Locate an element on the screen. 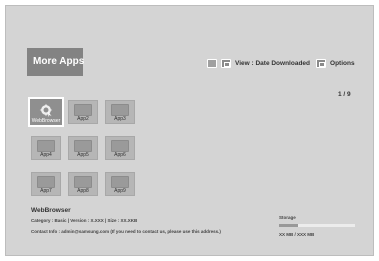 The image size is (379, 261). app-label: App2 is located at coordinates (83, 119).